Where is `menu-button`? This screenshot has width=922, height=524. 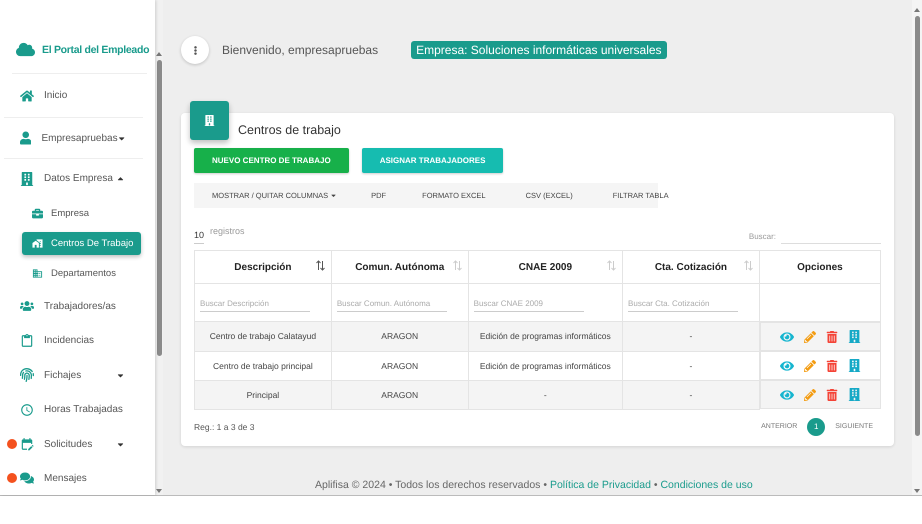
menu-button is located at coordinates (195, 50).